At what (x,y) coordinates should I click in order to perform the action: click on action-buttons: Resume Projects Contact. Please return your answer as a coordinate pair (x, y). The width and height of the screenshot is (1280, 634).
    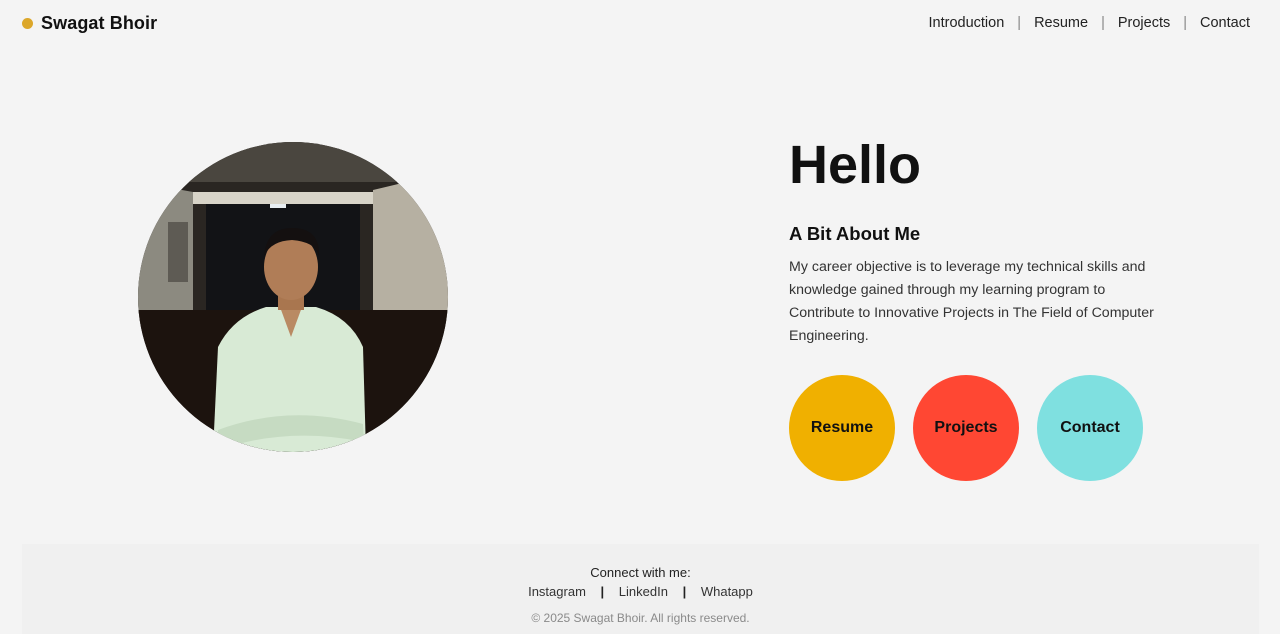
    Looking at the image, I should click on (975, 428).